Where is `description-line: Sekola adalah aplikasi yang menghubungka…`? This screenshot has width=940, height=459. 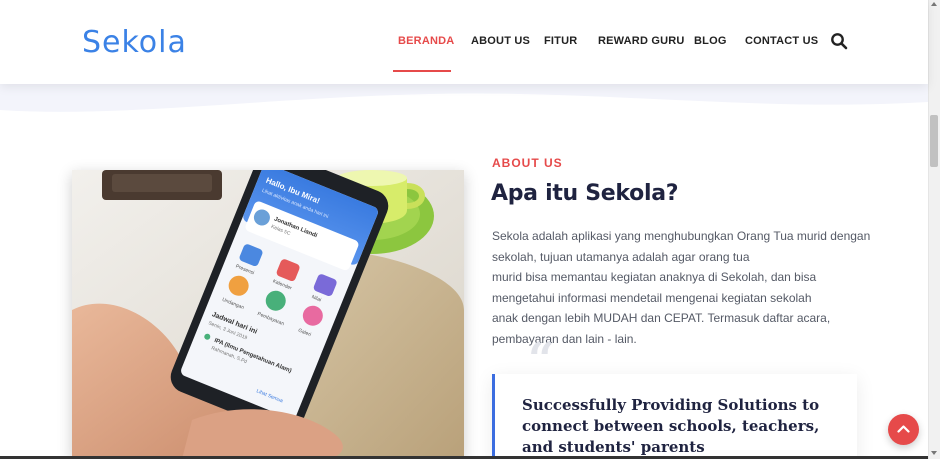 description-line: Sekola adalah aplikasi yang menghubungka… is located at coordinates (681, 236).